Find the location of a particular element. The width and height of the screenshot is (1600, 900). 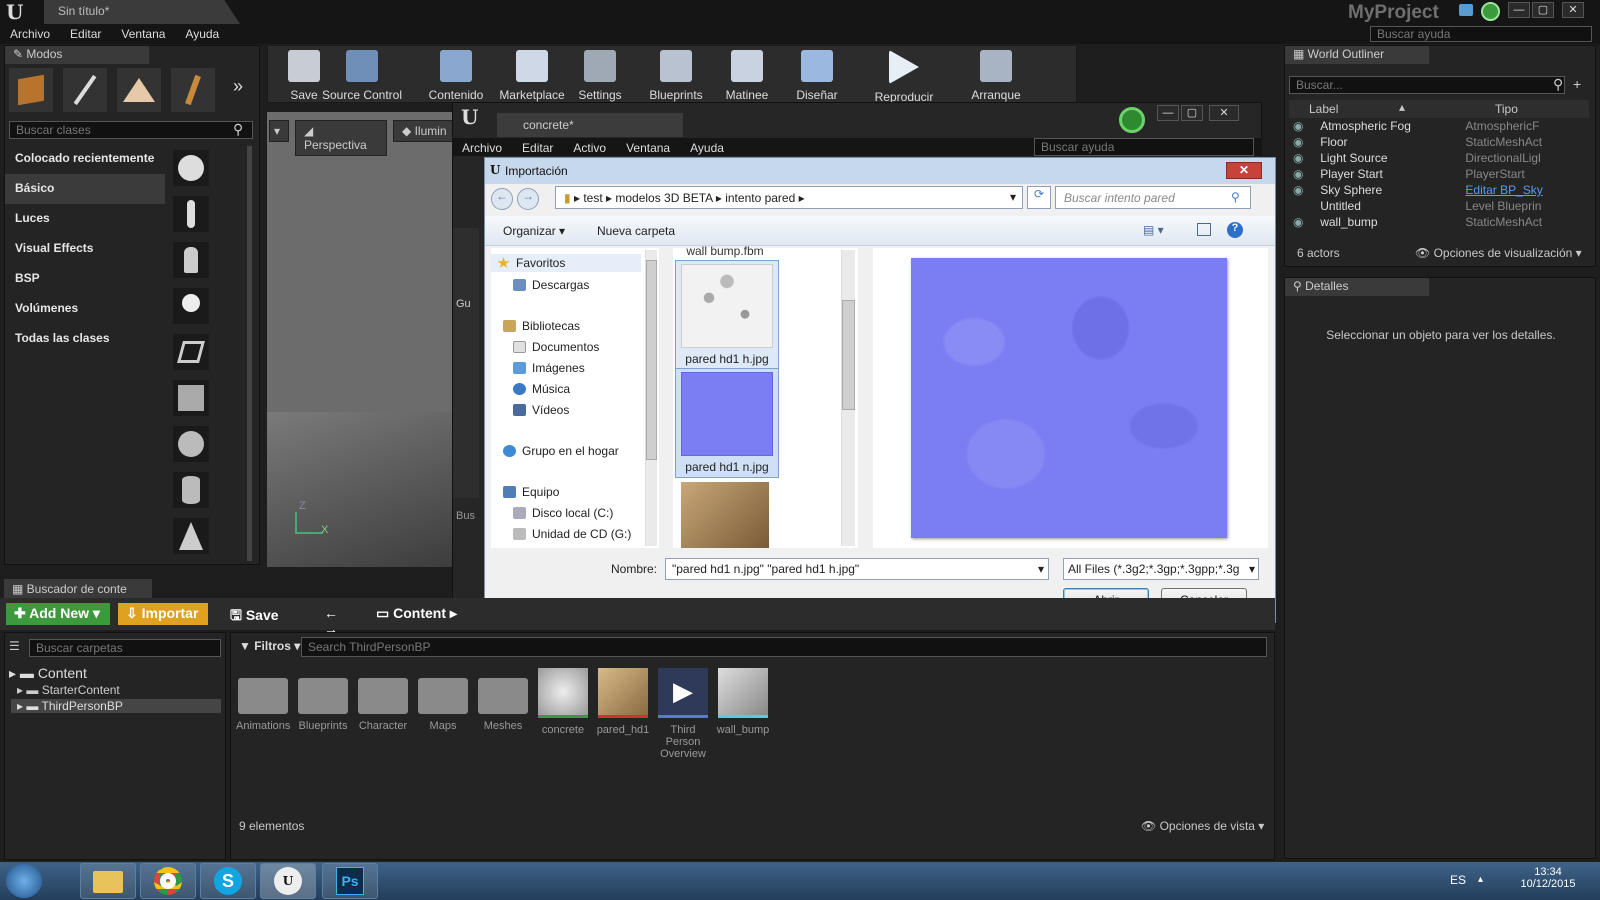

language-indicator: ES is located at coordinates (1458, 880).